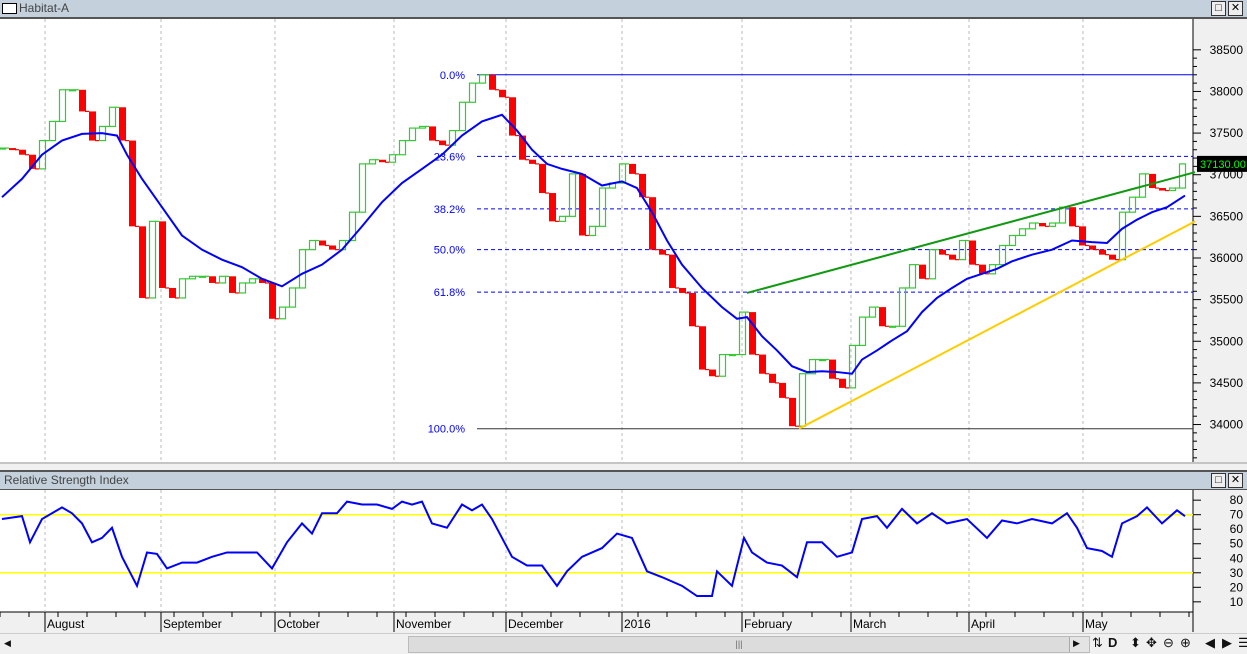 The height and width of the screenshot is (654, 1247). What do you see at coordinates (1112, 642) in the screenshot?
I see `daily-icon: D` at bounding box center [1112, 642].